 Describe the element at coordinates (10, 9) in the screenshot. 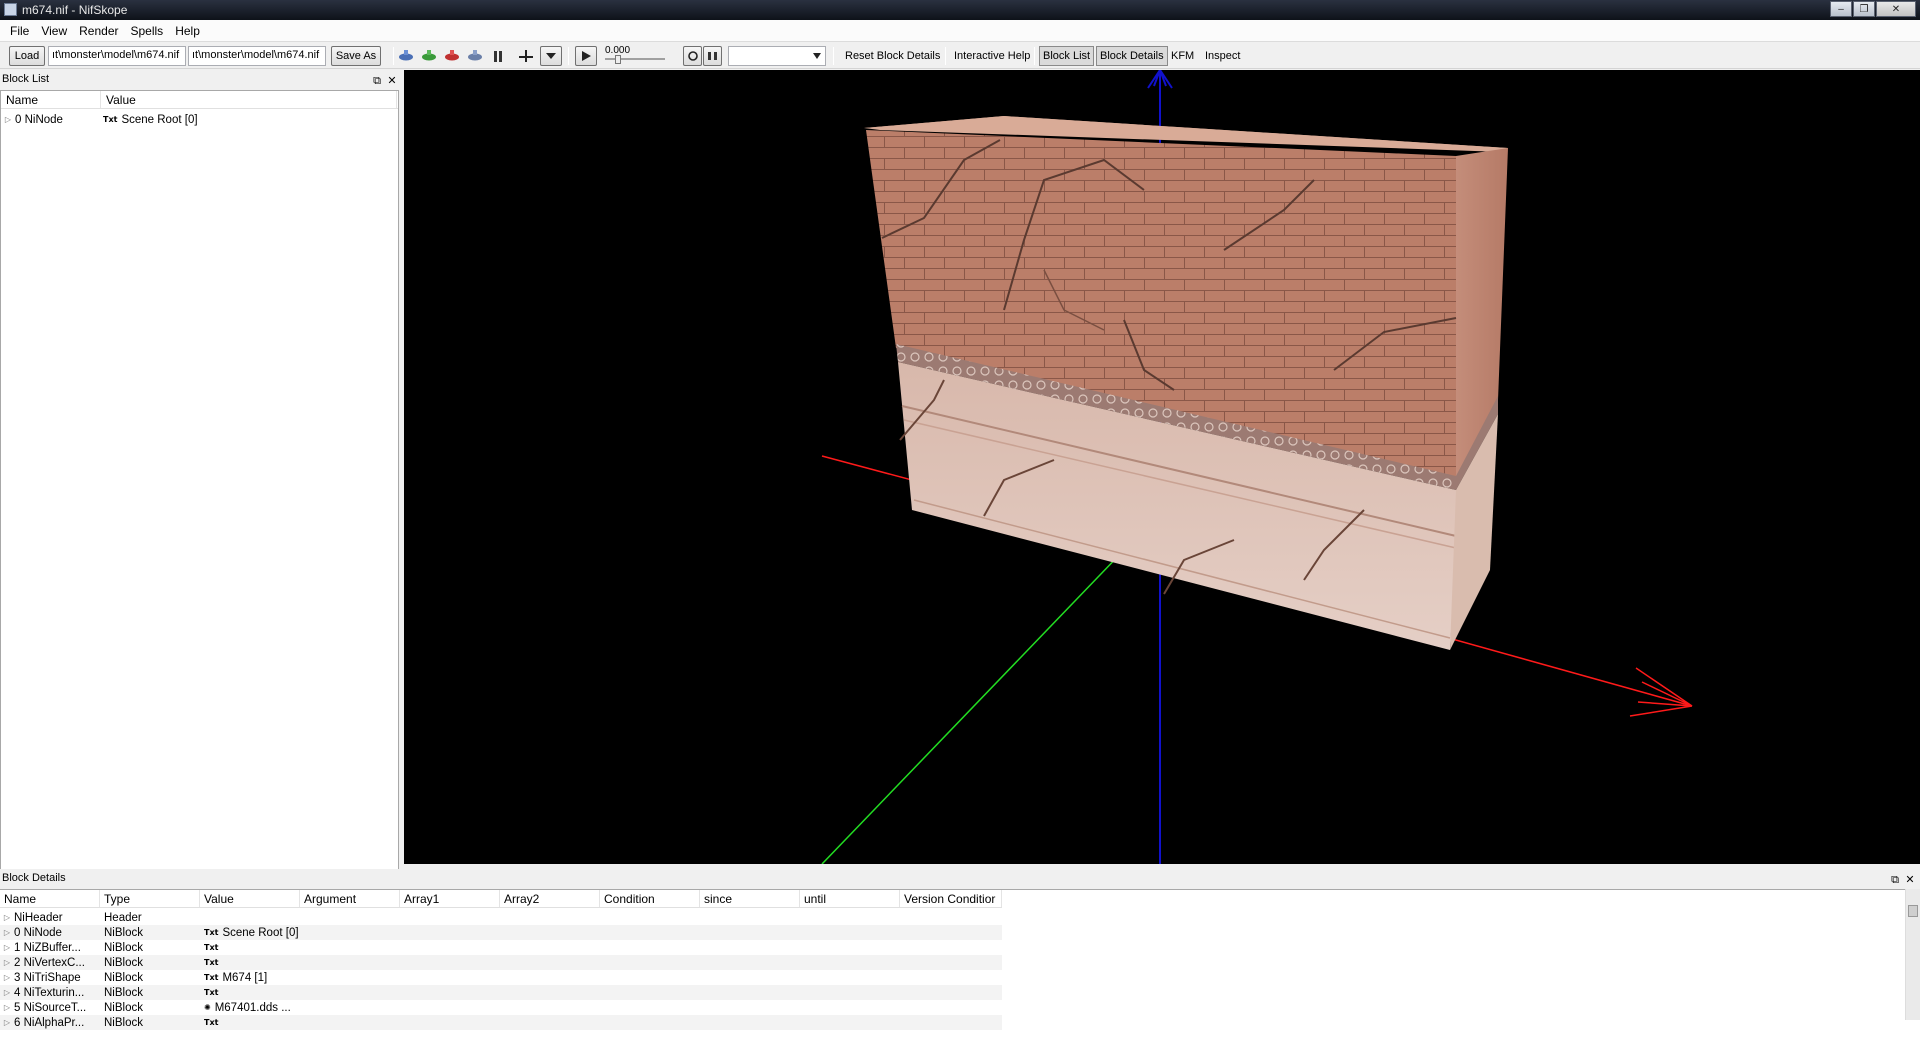

I see `app-icon` at that location.